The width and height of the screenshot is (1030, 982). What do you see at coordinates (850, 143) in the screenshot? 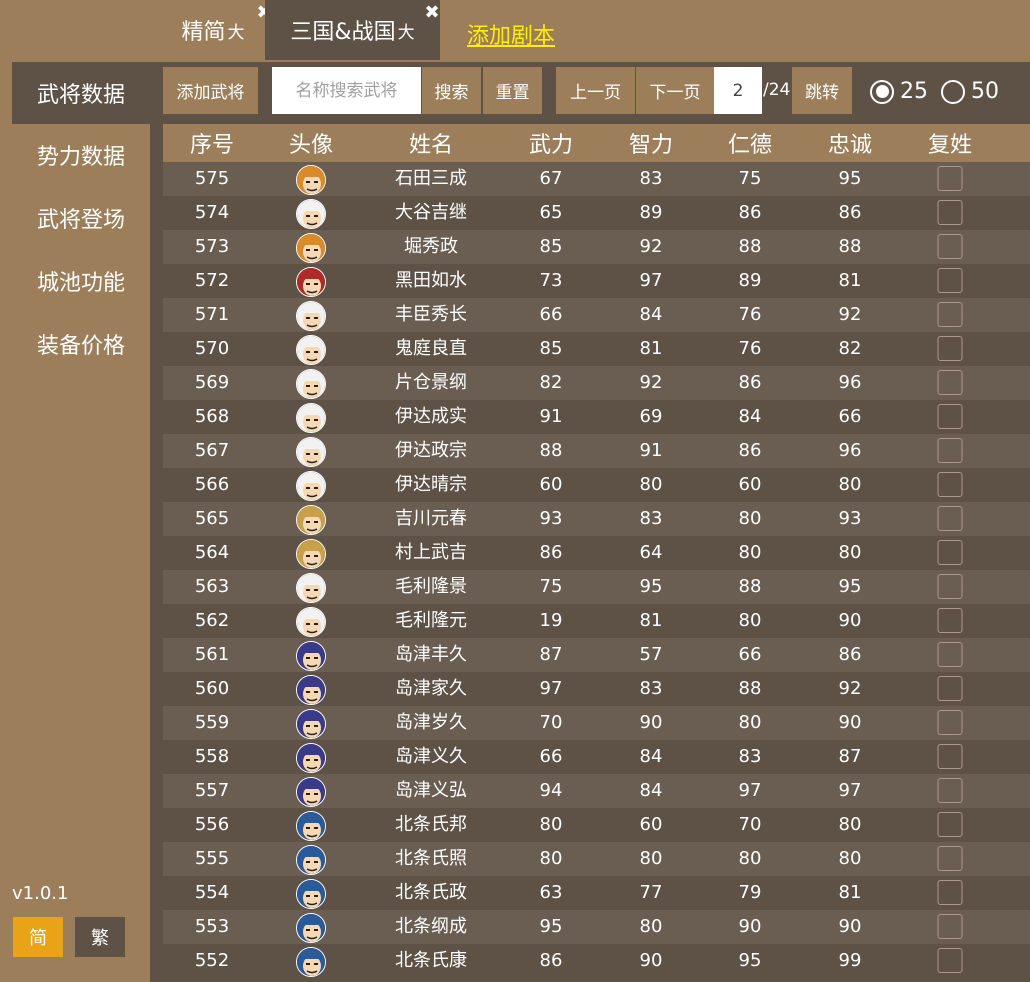
I see `column-header-loyalty: 忠诚` at bounding box center [850, 143].